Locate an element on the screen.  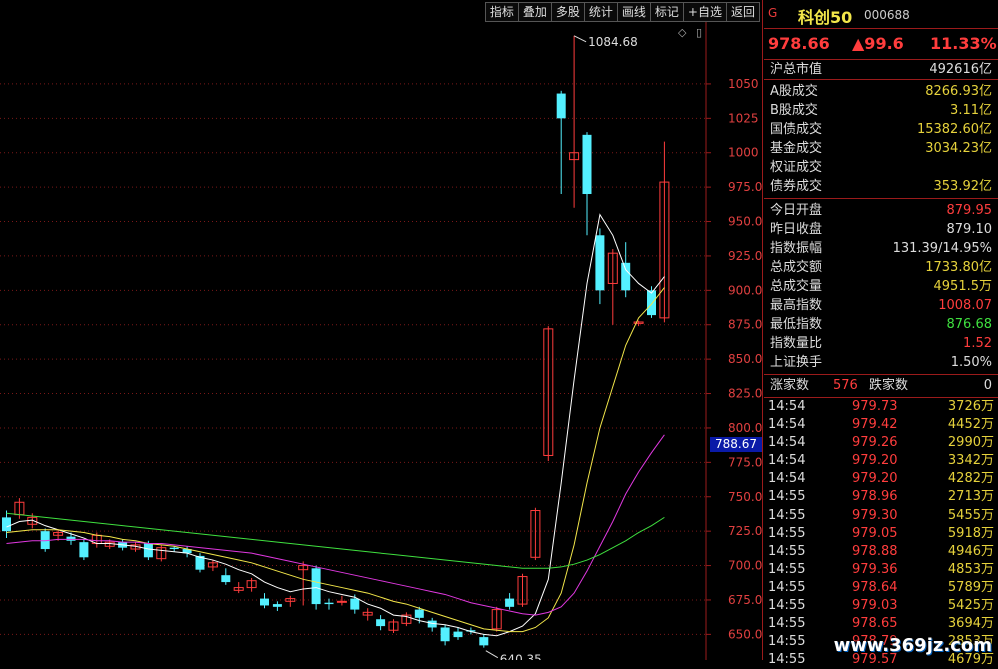
down-count-label: 跌家数 is located at coordinates (889, 385).